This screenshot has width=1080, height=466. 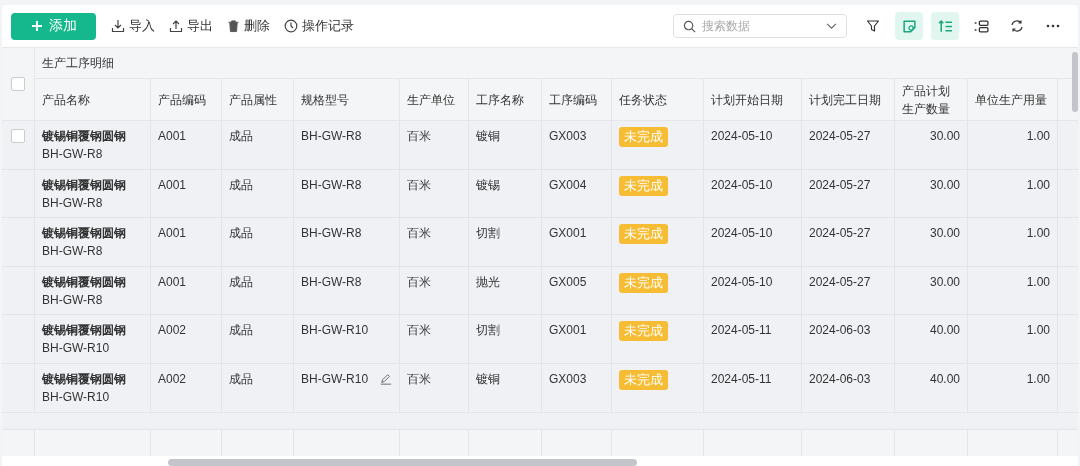 What do you see at coordinates (760, 26) in the screenshot?
I see `search-field: 搜索数据` at bounding box center [760, 26].